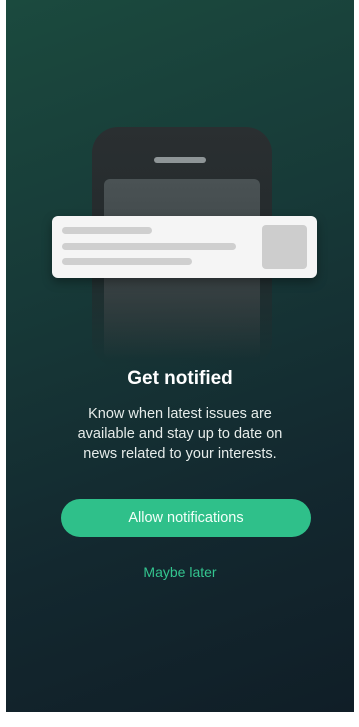  Describe the element at coordinates (180, 378) in the screenshot. I see `page-title: Get notified` at that location.